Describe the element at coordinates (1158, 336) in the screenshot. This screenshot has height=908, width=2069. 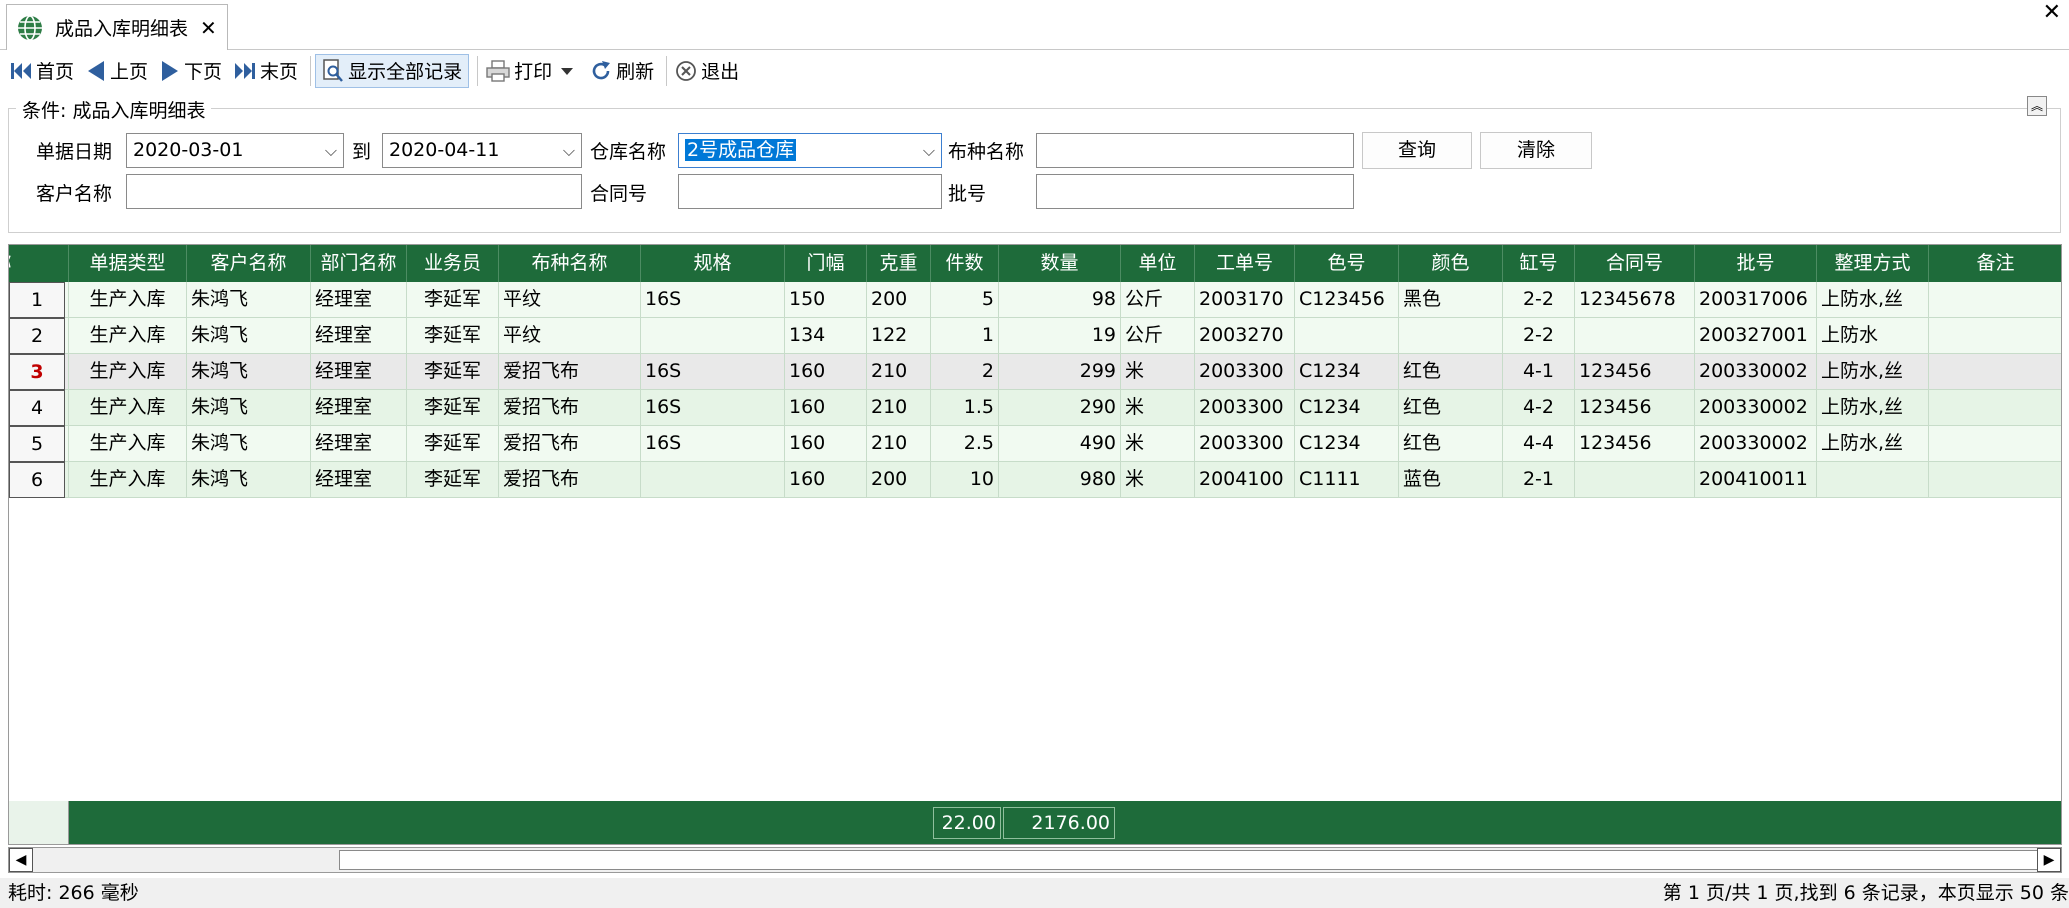
I see `table-cell: 公斤` at that location.